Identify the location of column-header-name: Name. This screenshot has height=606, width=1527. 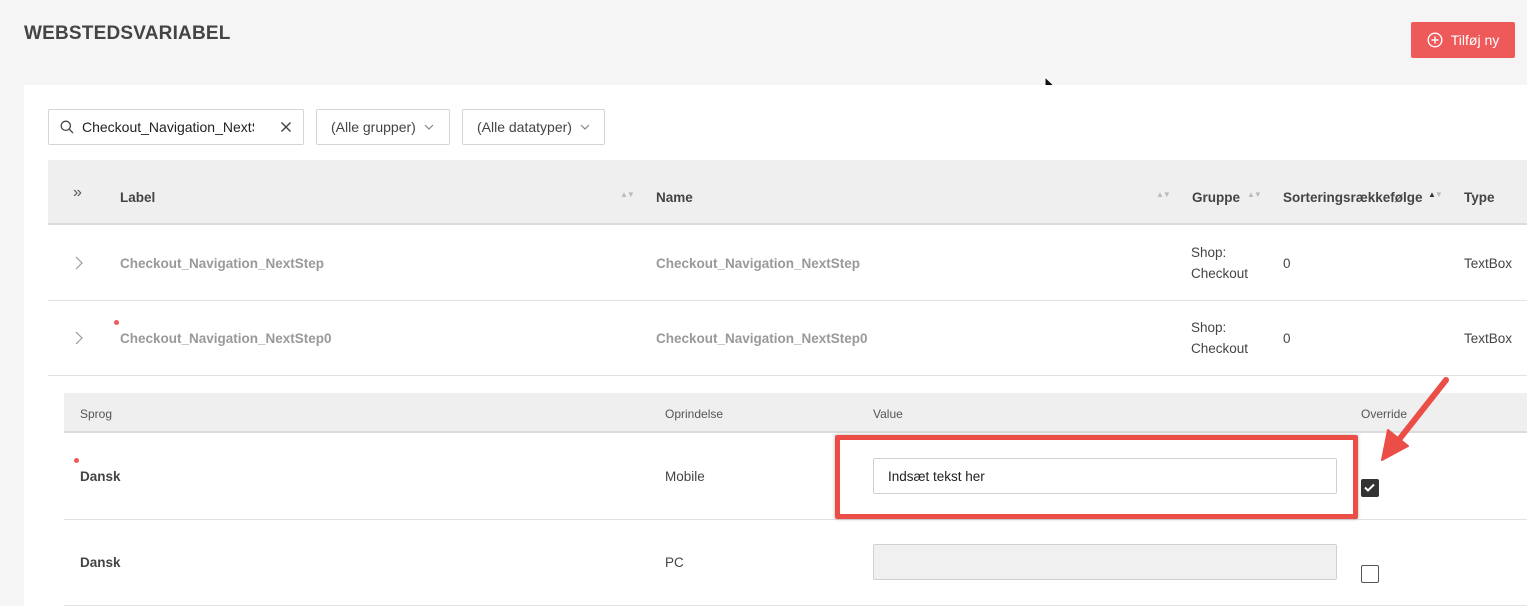
(674, 197).